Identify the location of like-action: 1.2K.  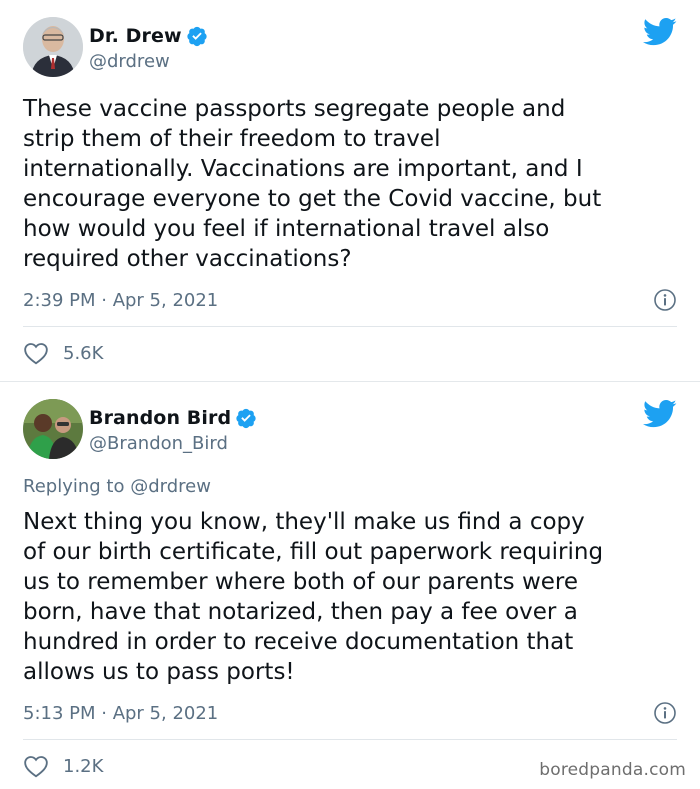
(63, 766).